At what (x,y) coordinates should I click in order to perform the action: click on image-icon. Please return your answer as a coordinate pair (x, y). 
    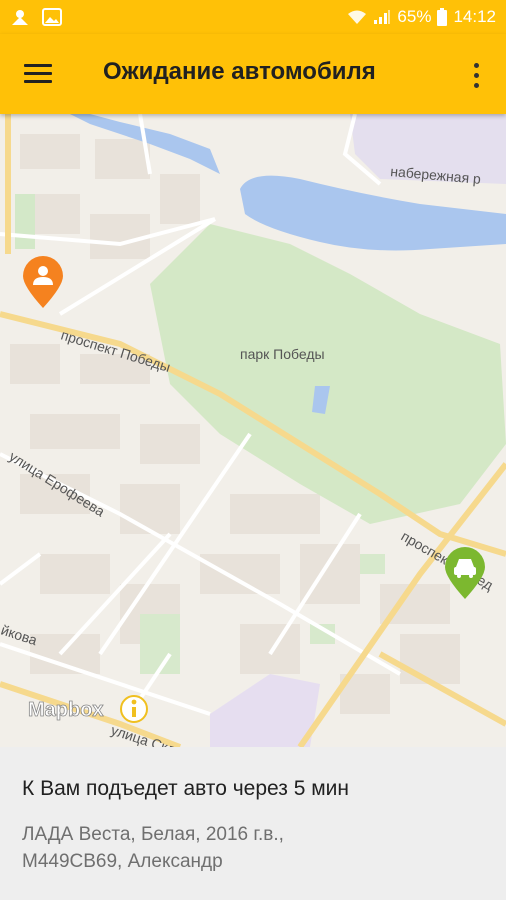
    Looking at the image, I should click on (52, 17).